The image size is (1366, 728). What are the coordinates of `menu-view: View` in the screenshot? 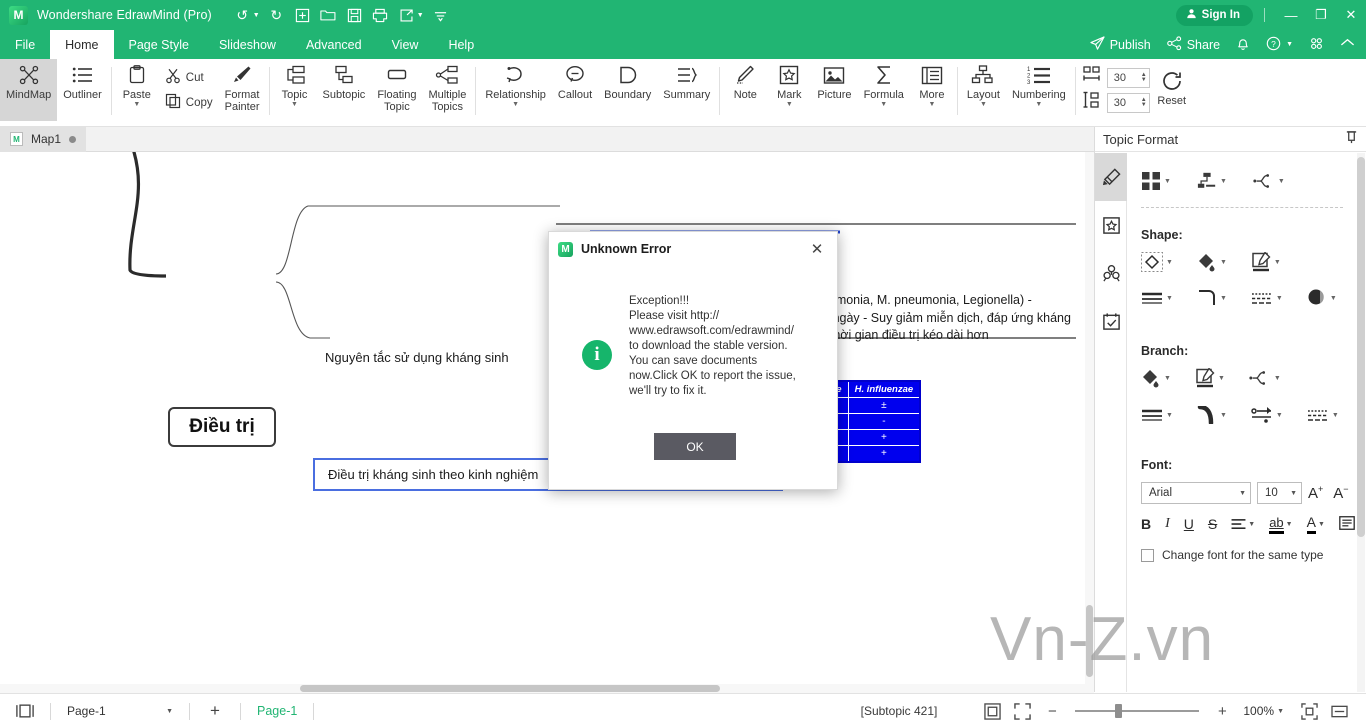 It's located at (405, 44).